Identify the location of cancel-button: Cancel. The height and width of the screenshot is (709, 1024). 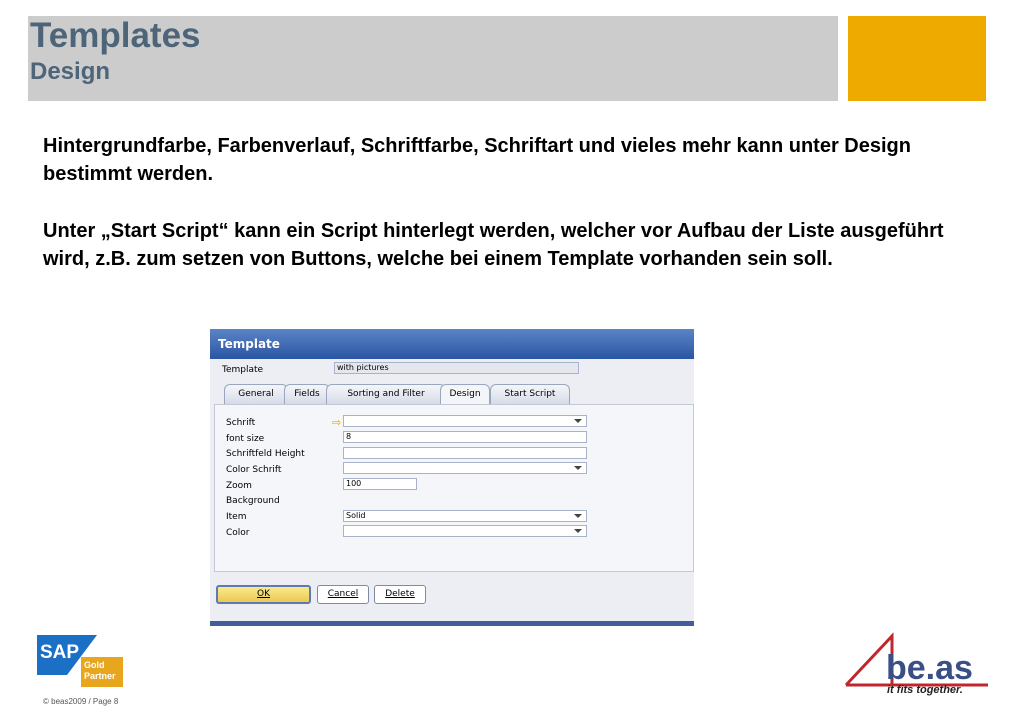
(343, 594).